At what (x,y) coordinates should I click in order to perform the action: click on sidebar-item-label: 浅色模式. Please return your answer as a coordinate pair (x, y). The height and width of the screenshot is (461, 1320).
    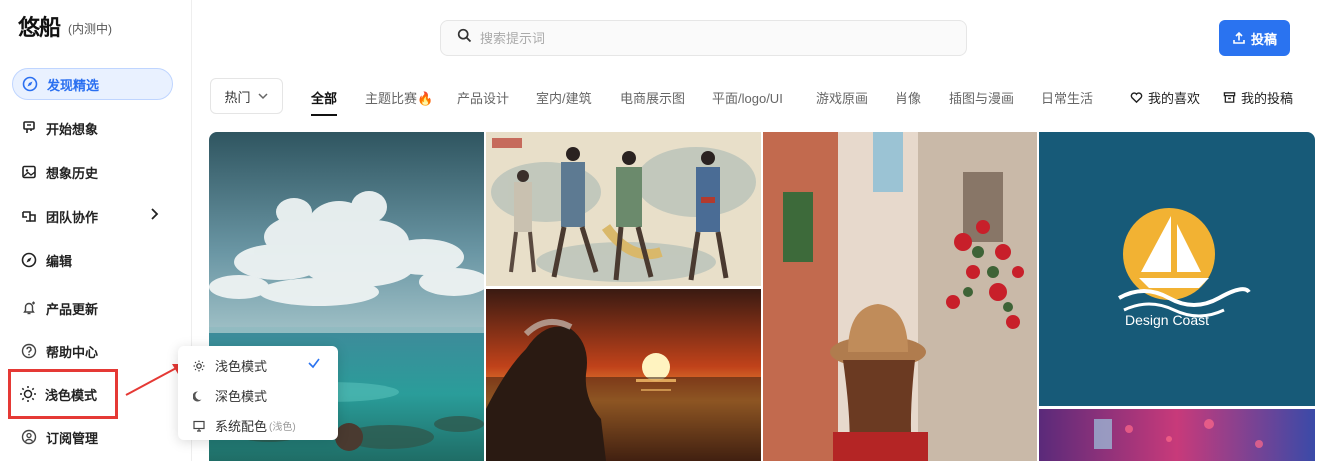
    Looking at the image, I should click on (71, 395).